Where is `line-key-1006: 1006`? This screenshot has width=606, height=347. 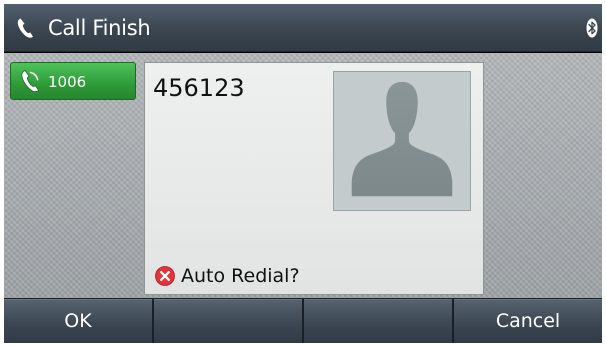 line-key-1006: 1006 is located at coordinates (73, 81).